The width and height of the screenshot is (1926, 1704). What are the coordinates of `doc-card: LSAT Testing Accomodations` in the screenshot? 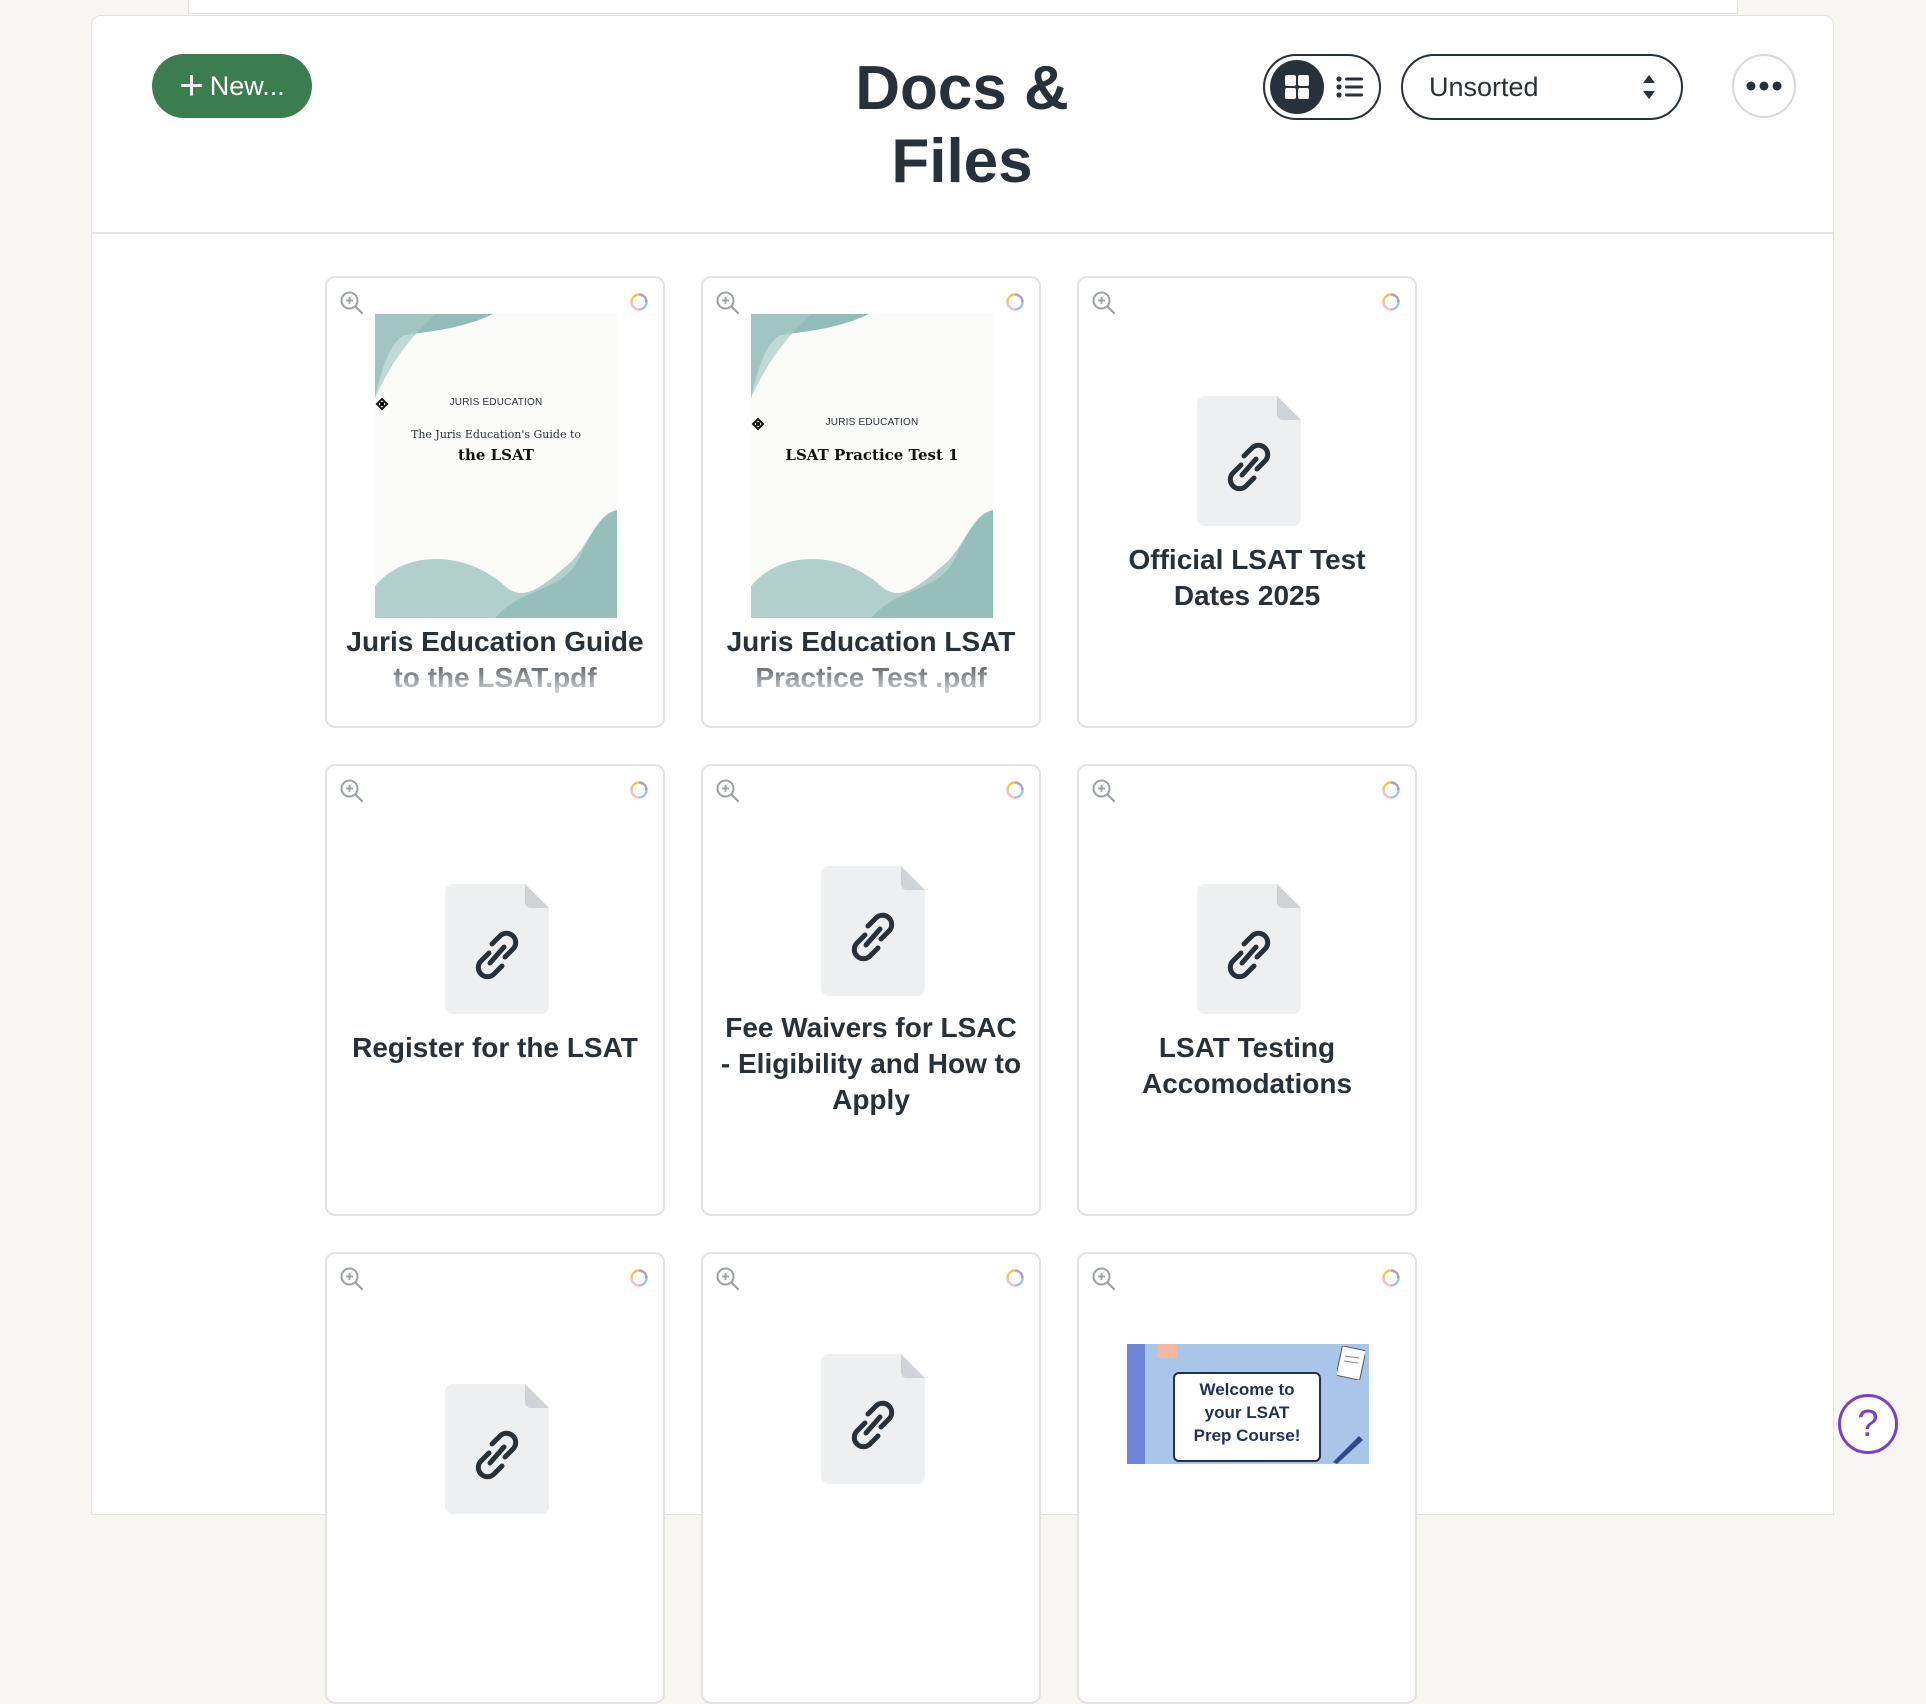 It's located at (1247, 990).